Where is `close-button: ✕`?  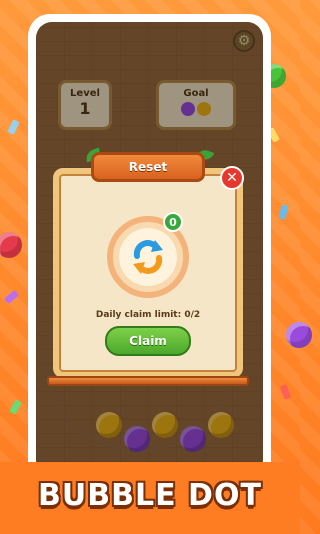
close-button: ✕ is located at coordinates (232, 178).